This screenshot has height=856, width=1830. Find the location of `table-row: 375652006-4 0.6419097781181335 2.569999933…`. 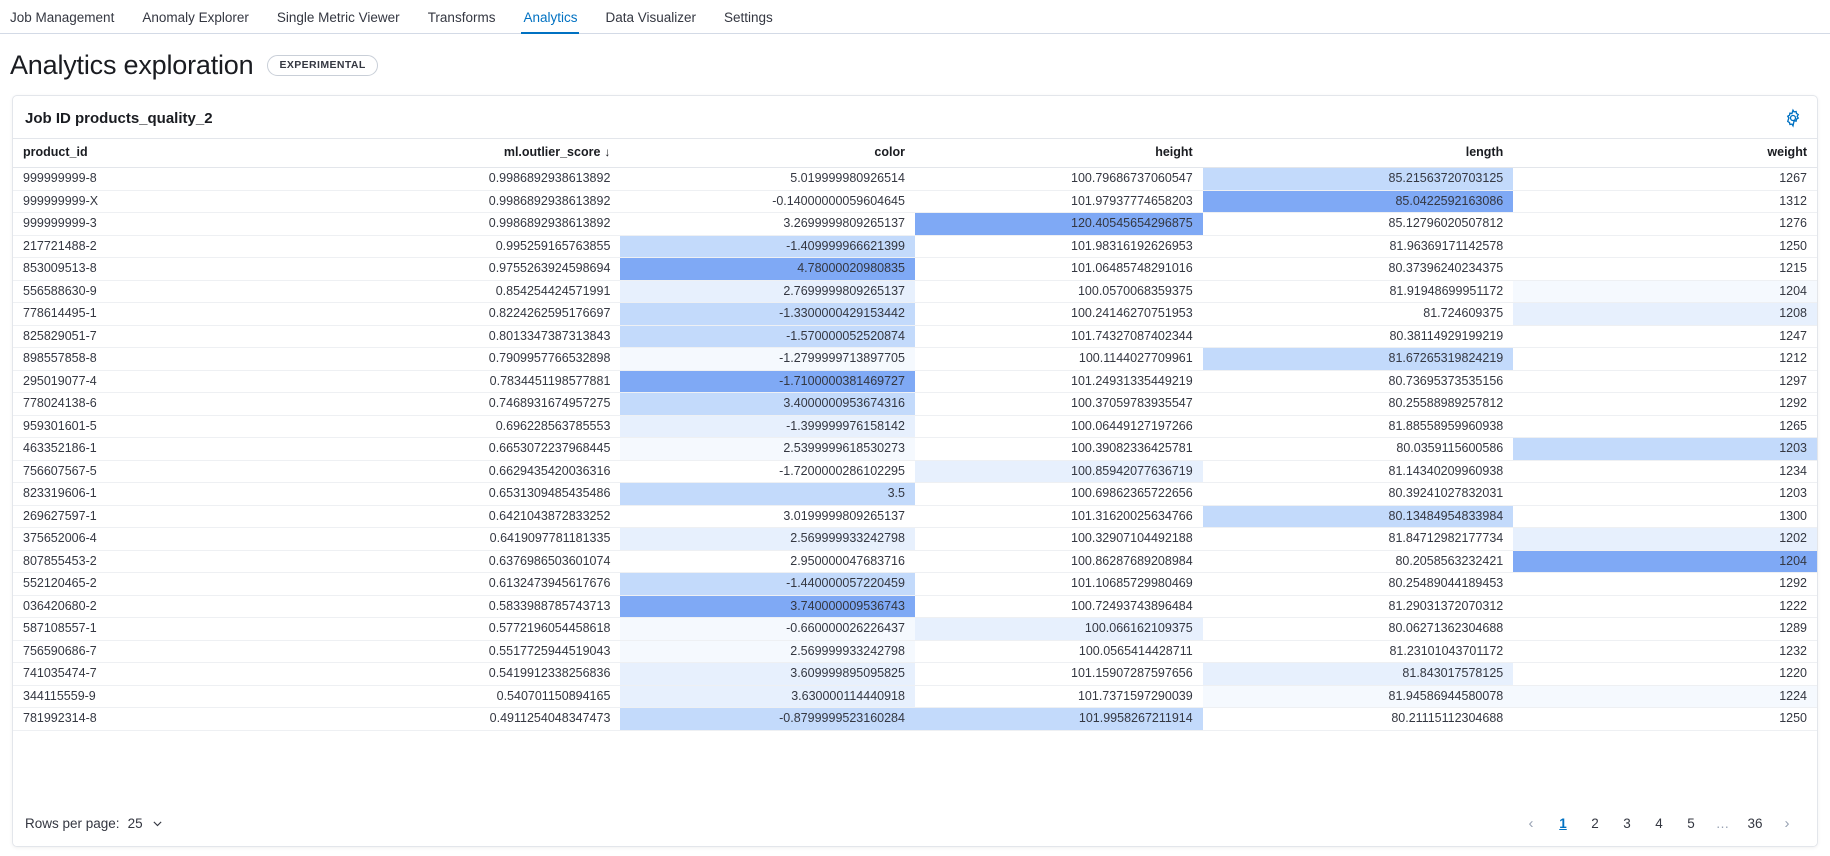

table-row: 375652006-4 0.6419097781181335 2.569999933… is located at coordinates (915, 539).